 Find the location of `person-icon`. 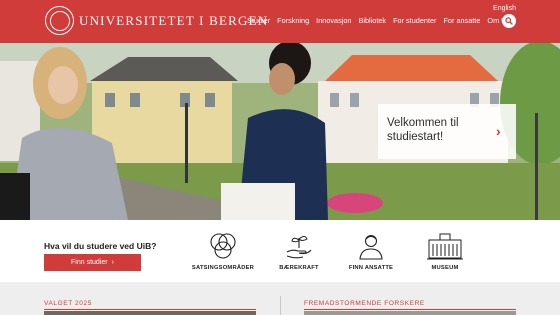

person-icon is located at coordinates (371, 247).